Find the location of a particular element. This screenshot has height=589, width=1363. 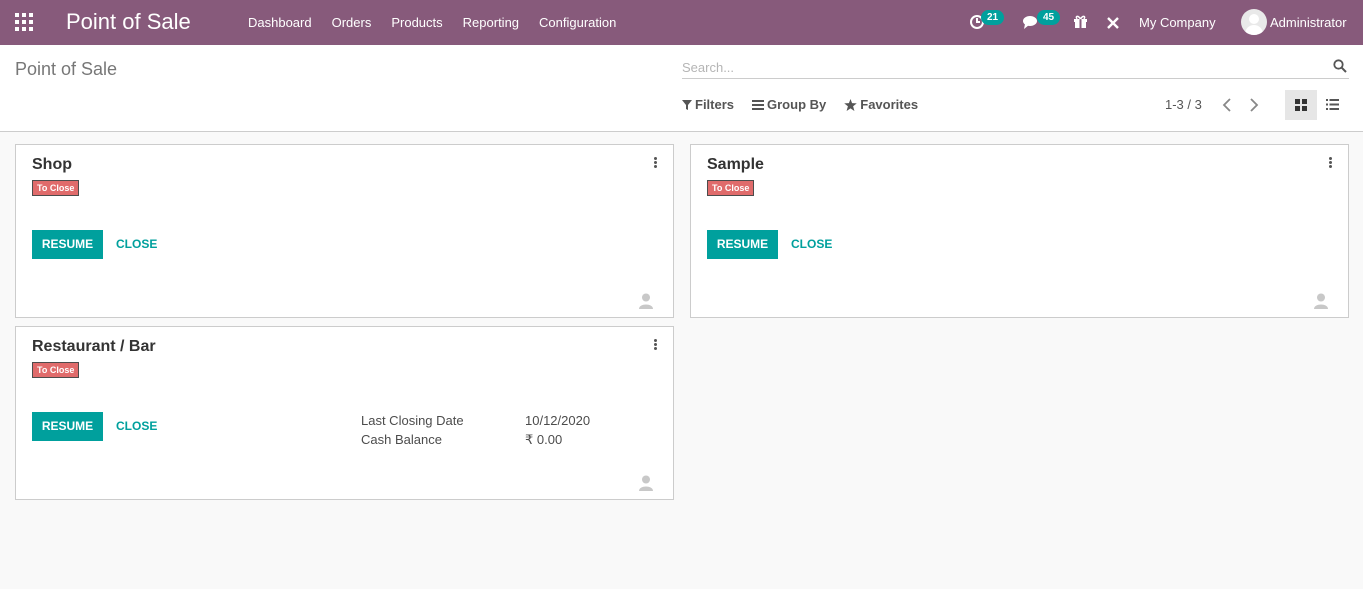

menu-orders: Orders is located at coordinates (352, 22).